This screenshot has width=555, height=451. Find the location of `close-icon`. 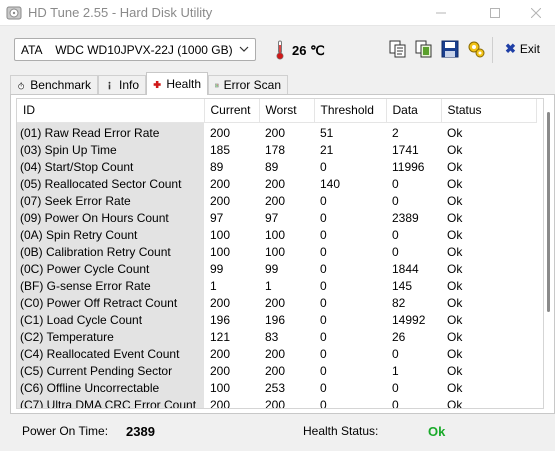

close-icon is located at coordinates (536, 13).